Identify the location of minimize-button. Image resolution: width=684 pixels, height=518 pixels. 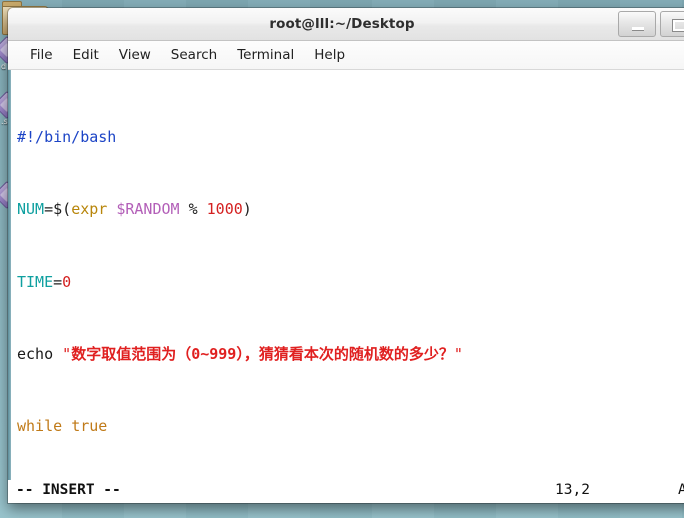
(637, 24).